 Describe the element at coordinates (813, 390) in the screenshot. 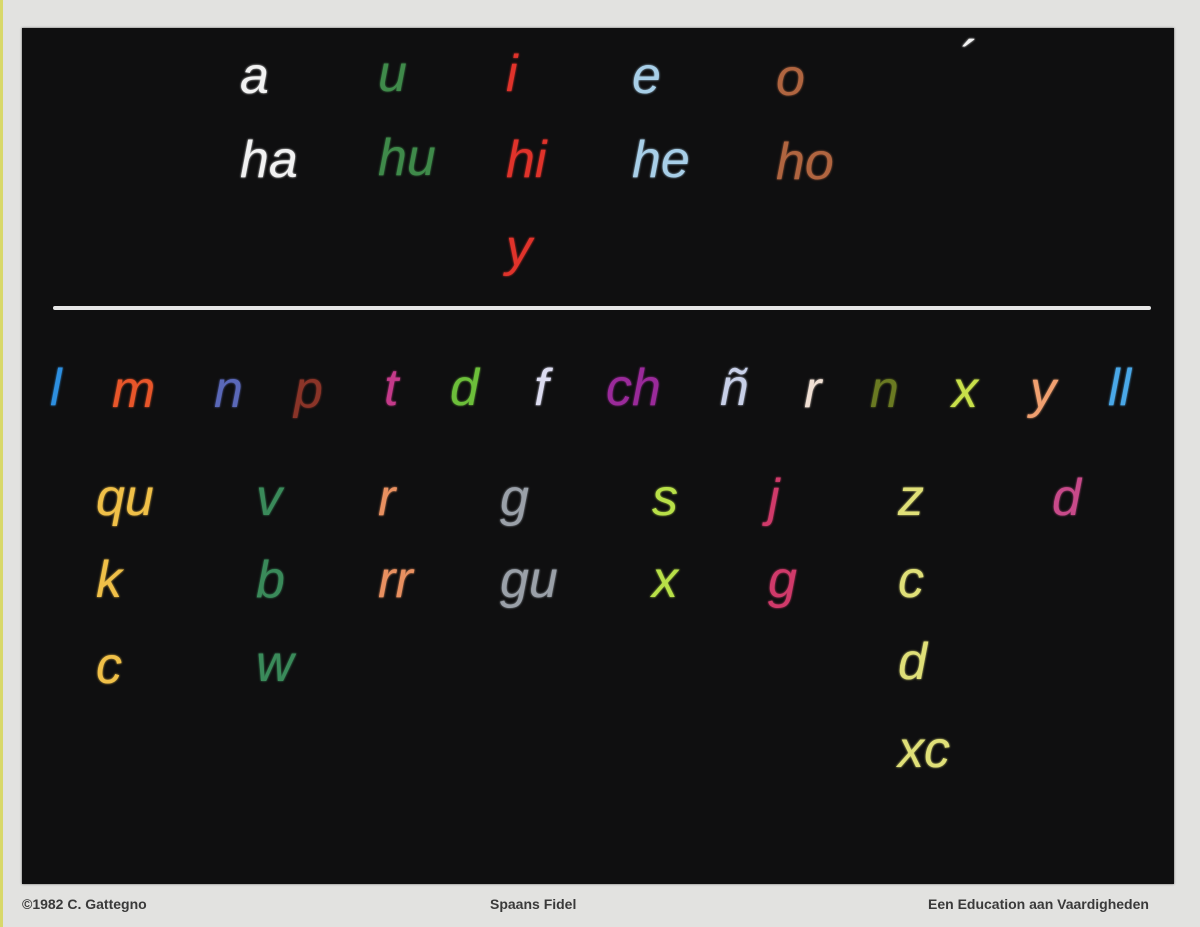

I see `consonant-r: r` at that location.